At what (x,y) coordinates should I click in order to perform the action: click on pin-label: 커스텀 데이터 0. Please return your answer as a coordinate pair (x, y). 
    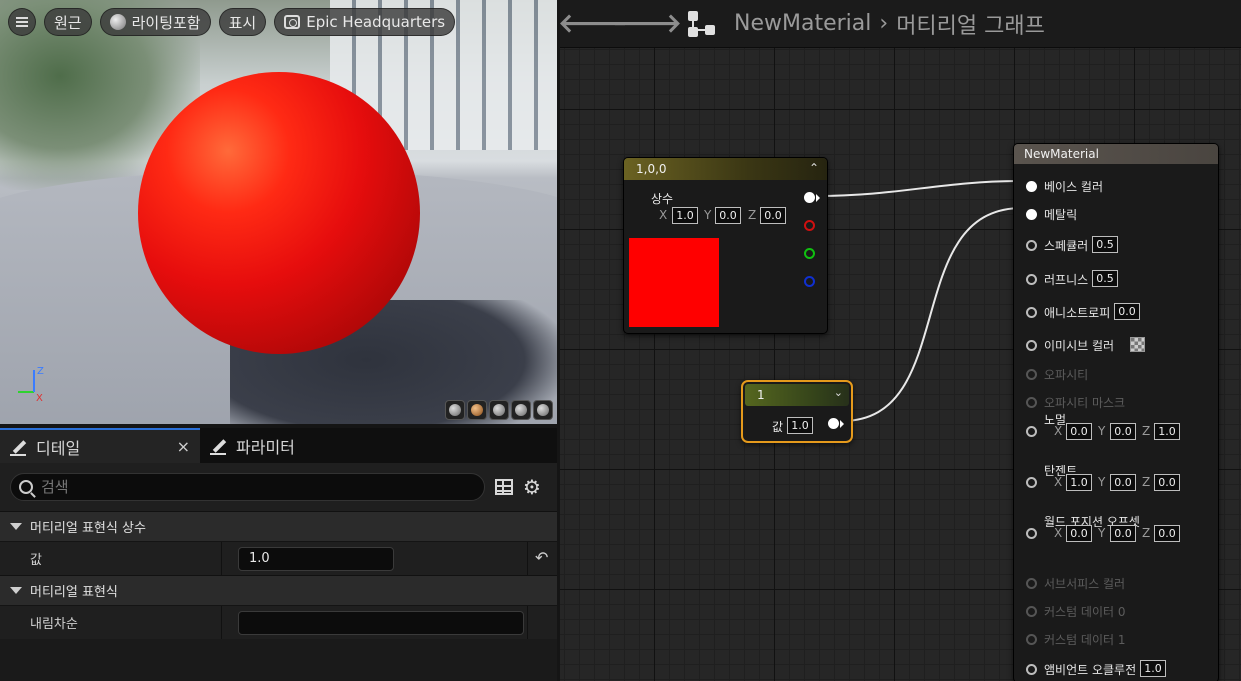
    Looking at the image, I should click on (1085, 612).